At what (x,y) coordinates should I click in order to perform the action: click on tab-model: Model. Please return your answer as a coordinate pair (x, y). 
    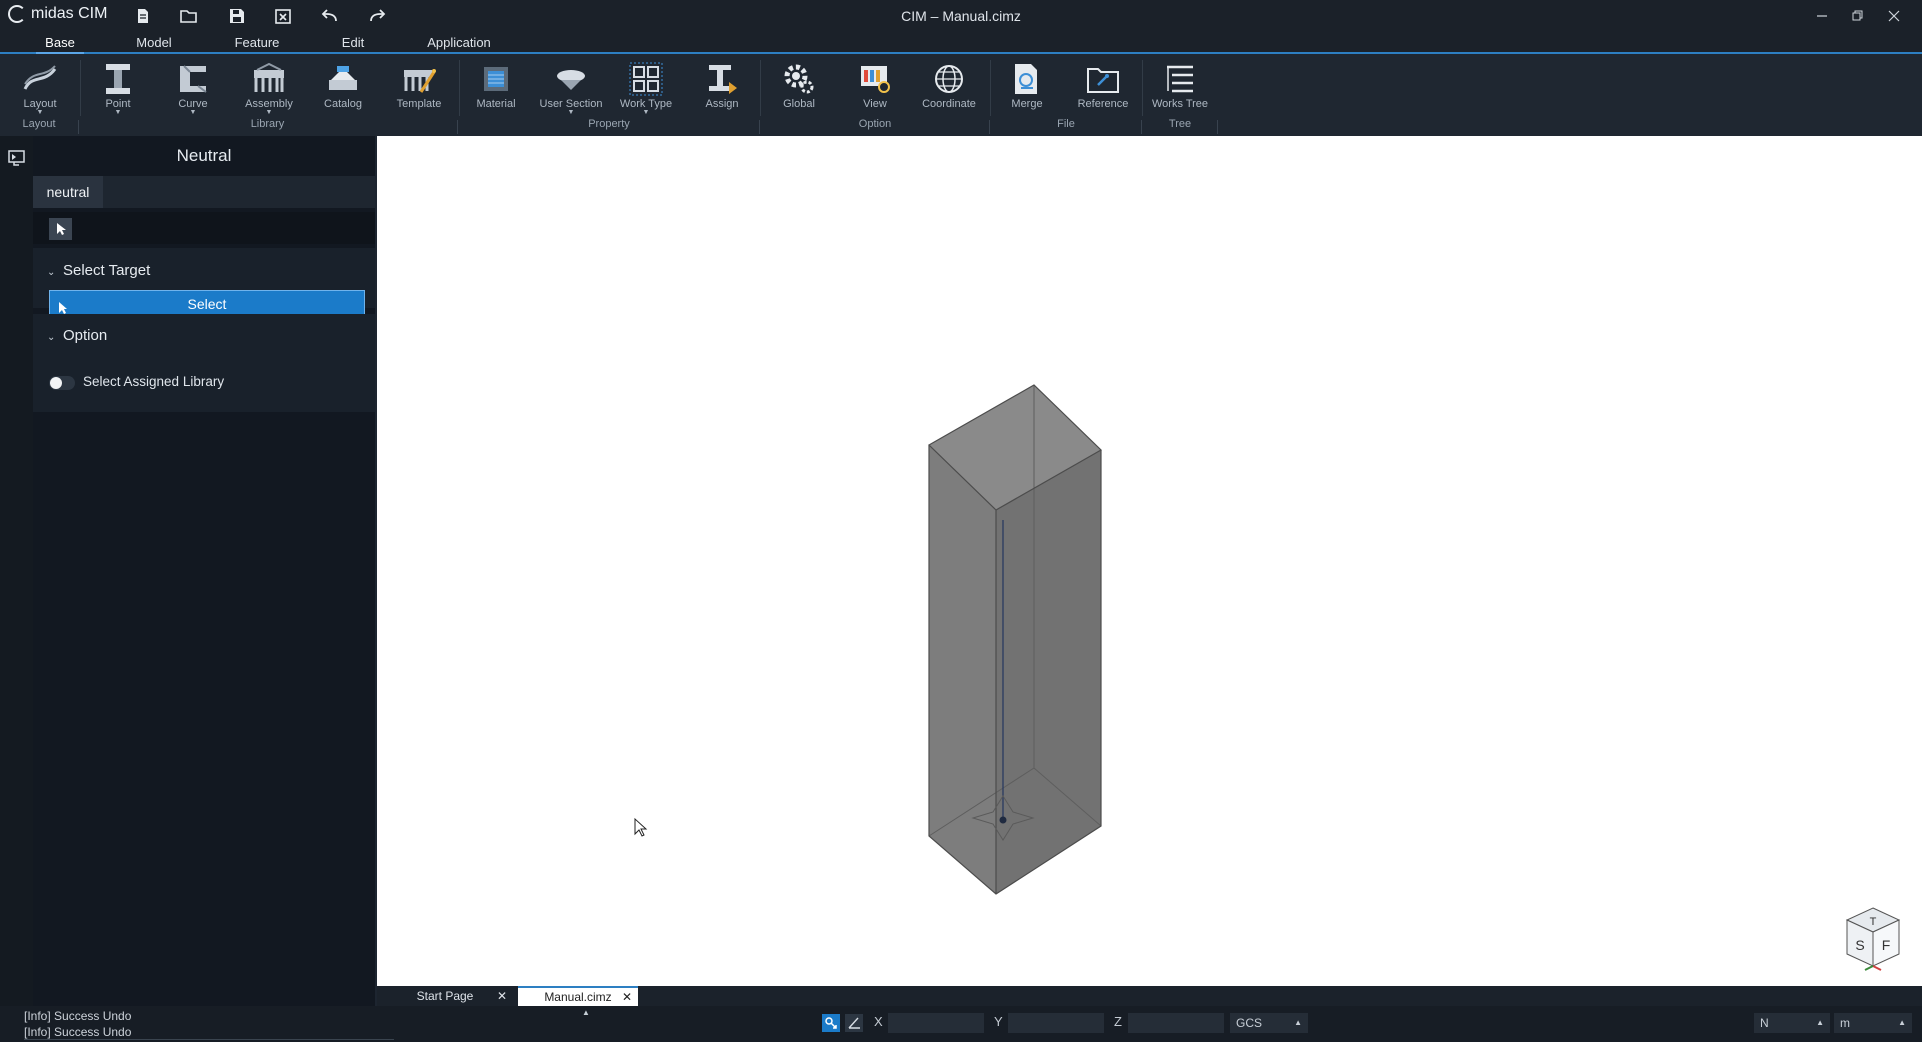
    Looking at the image, I should click on (154, 42).